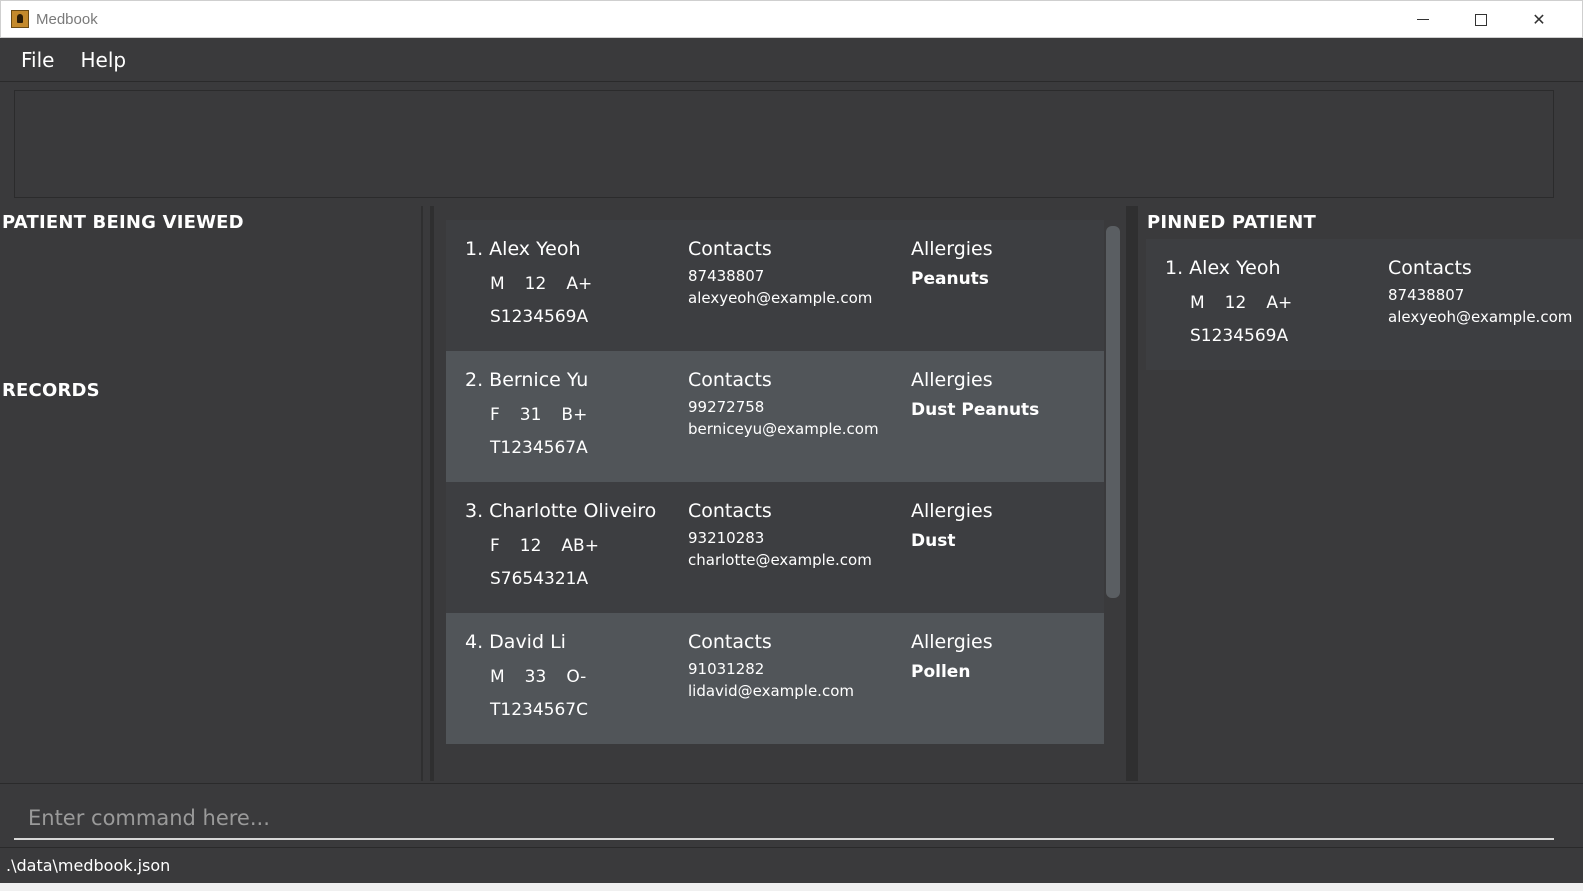  I want to click on patient-blood-type: O-, so click(576, 677).